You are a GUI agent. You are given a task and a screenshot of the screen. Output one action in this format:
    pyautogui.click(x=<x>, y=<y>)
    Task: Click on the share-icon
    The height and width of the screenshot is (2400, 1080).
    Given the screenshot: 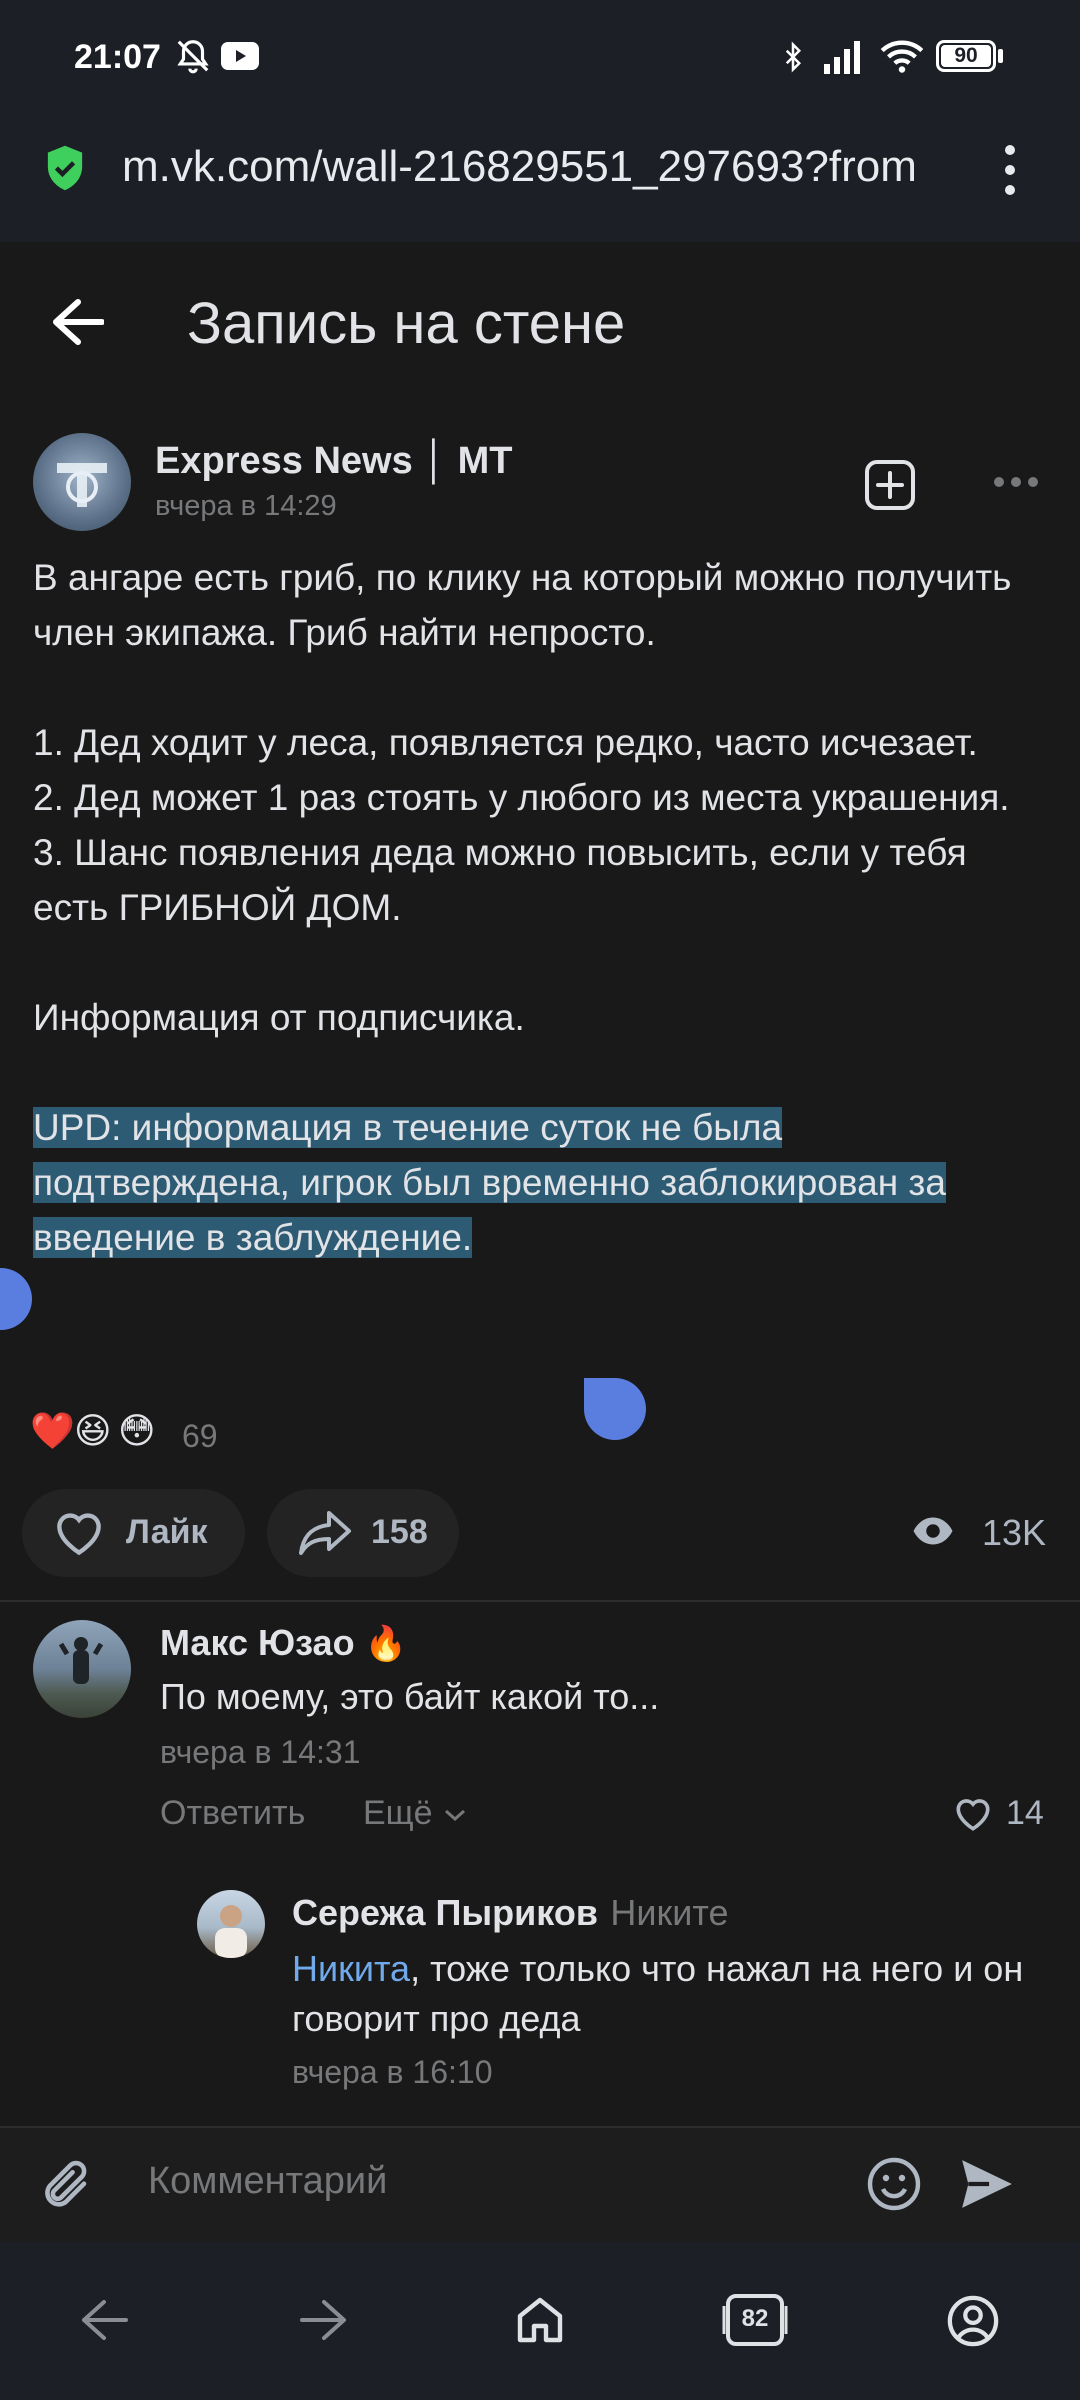 What is the action you would take?
    pyautogui.click(x=325, y=1533)
    